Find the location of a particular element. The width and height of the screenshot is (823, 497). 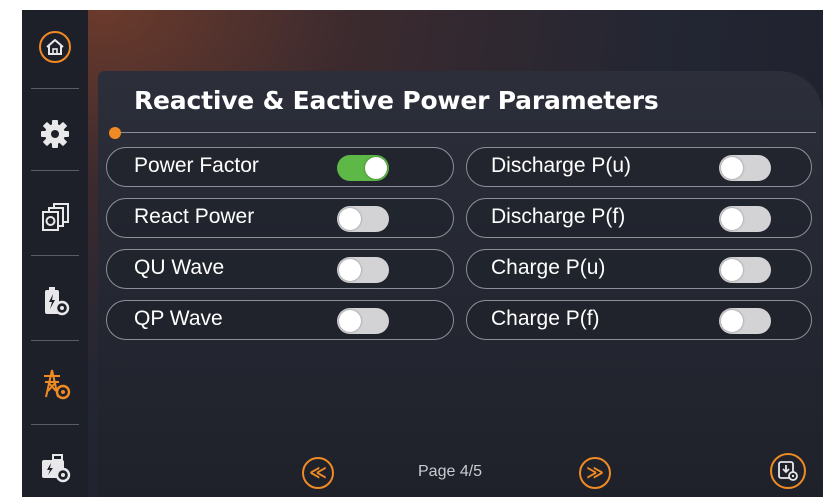

discharge-pu-toggle is located at coordinates (745, 168).